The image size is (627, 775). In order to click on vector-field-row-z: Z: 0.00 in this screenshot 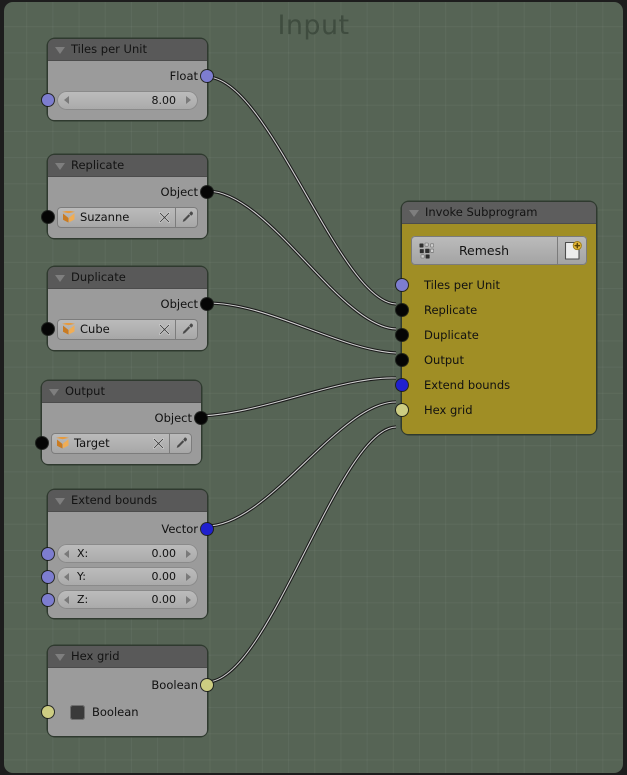, I will do `click(124, 599)`.